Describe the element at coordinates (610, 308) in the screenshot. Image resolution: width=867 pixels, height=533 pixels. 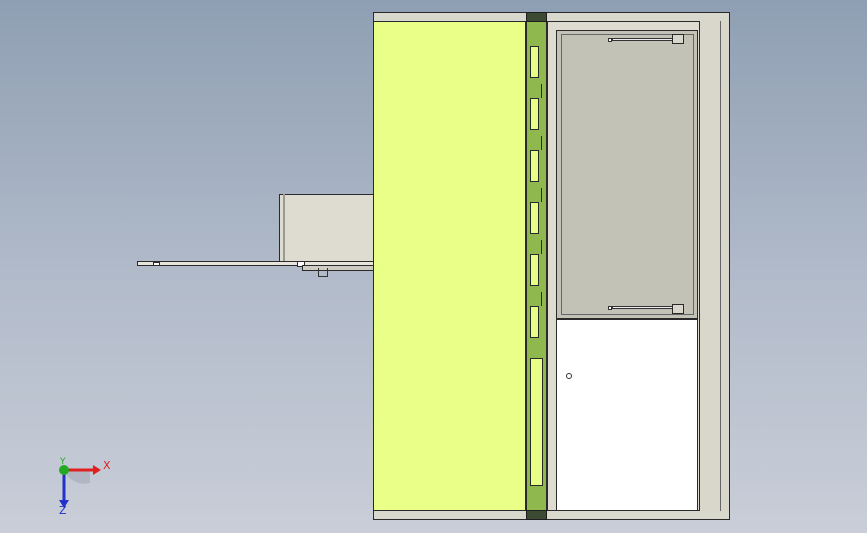
I see `bottom-rail-tip` at that location.